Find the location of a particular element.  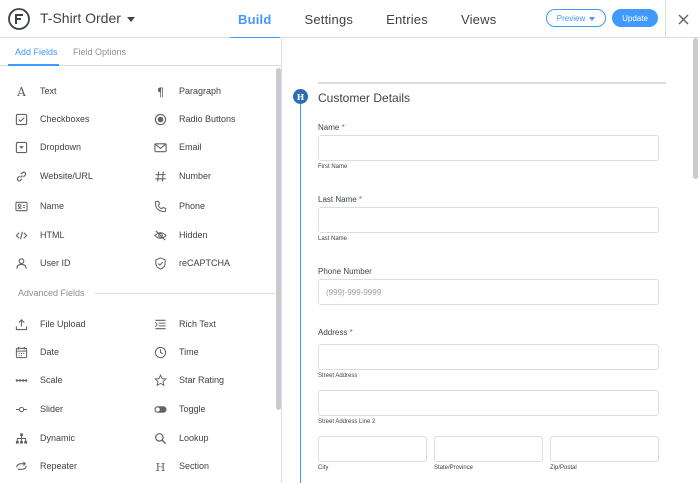

field-rich-text: Rich Text is located at coordinates (184, 324).